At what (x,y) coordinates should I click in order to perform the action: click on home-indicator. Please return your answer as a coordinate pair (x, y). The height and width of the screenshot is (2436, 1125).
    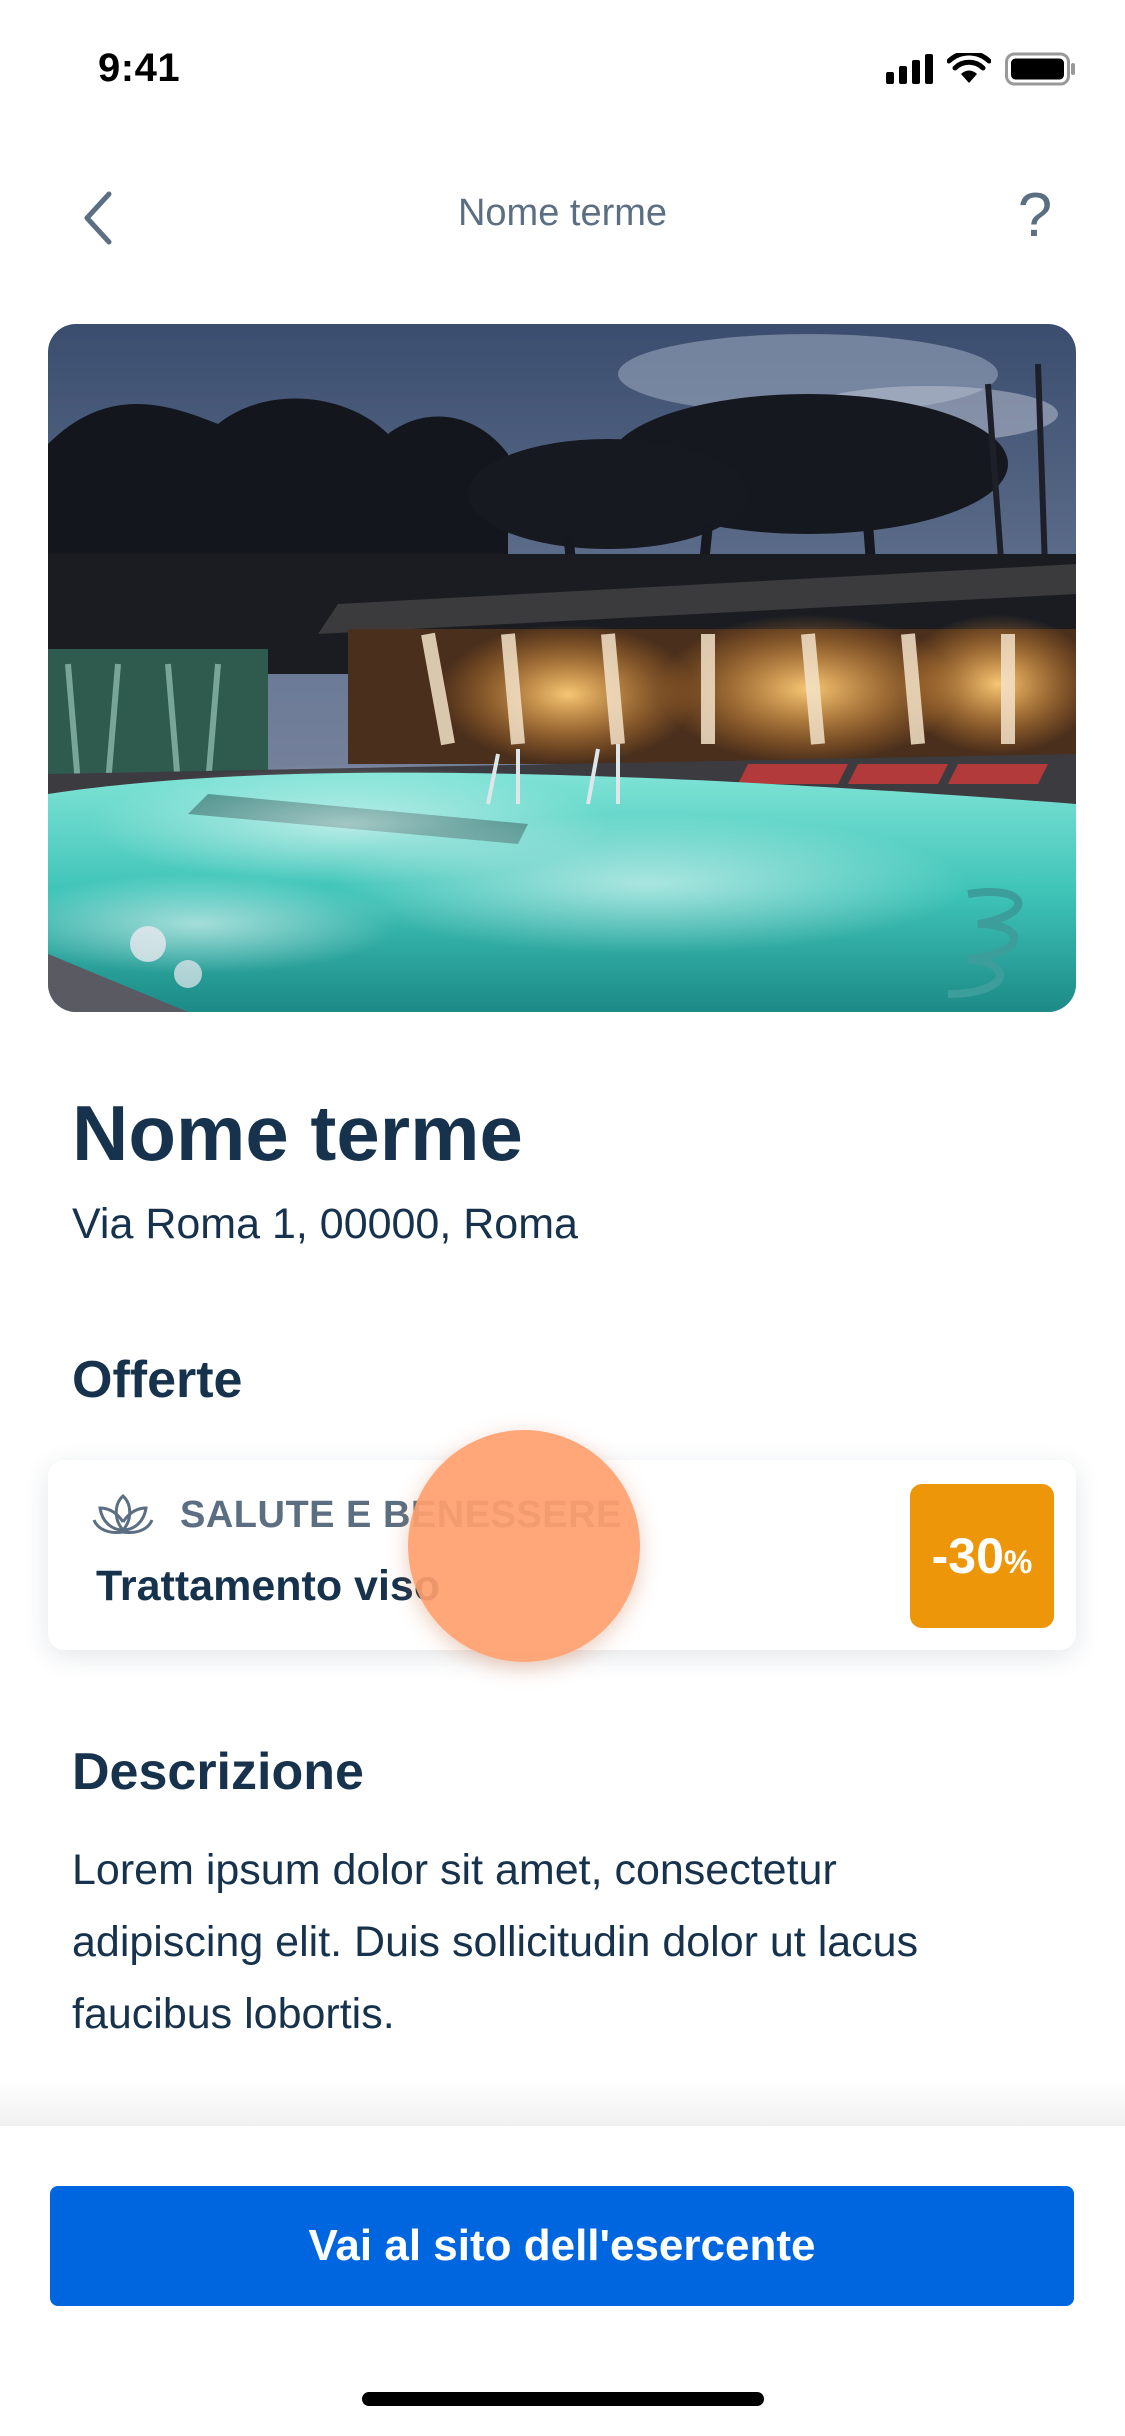
    Looking at the image, I should click on (563, 2399).